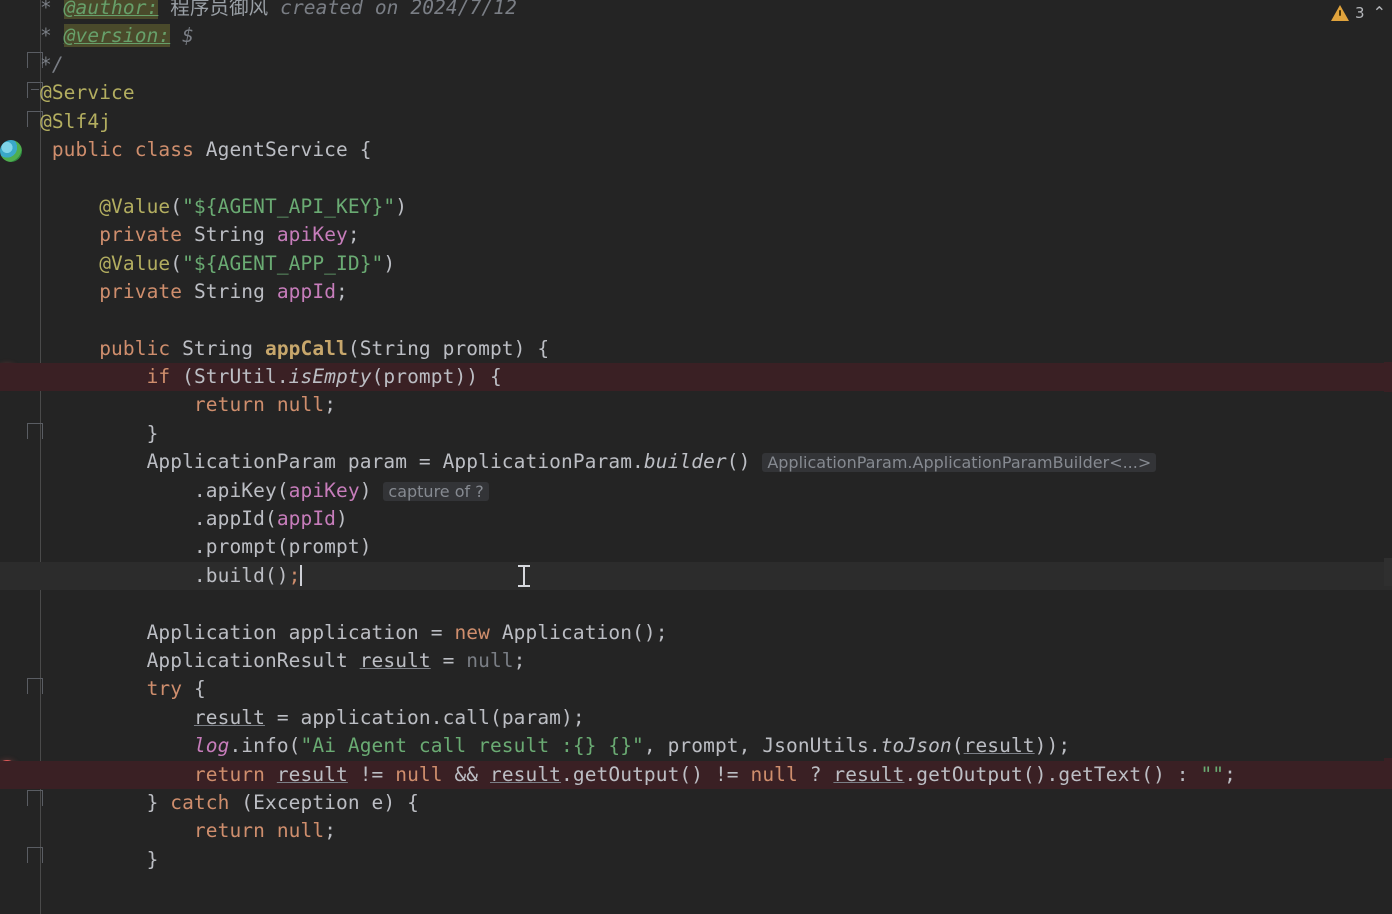  Describe the element at coordinates (188, 36) in the screenshot. I see `javadoc-version-value: $` at that location.